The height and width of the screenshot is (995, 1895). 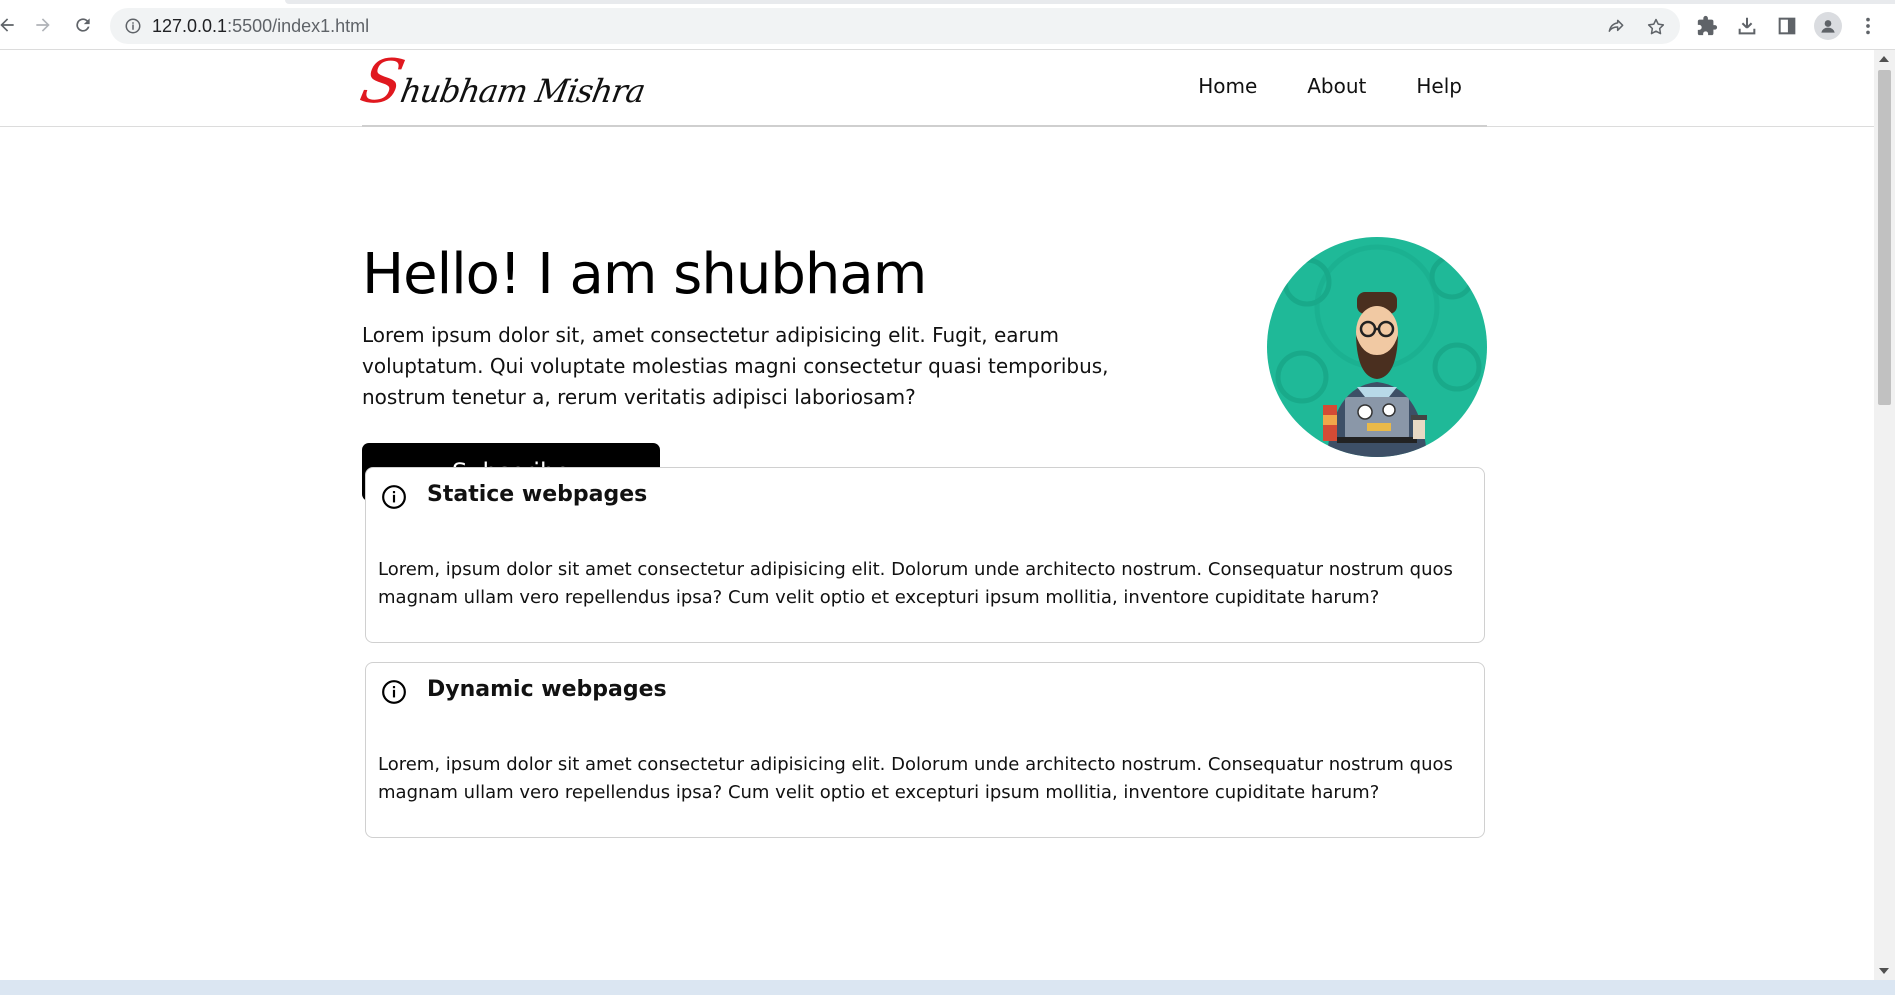 I want to click on url-path: :5500/index1.html, so click(x=298, y=26).